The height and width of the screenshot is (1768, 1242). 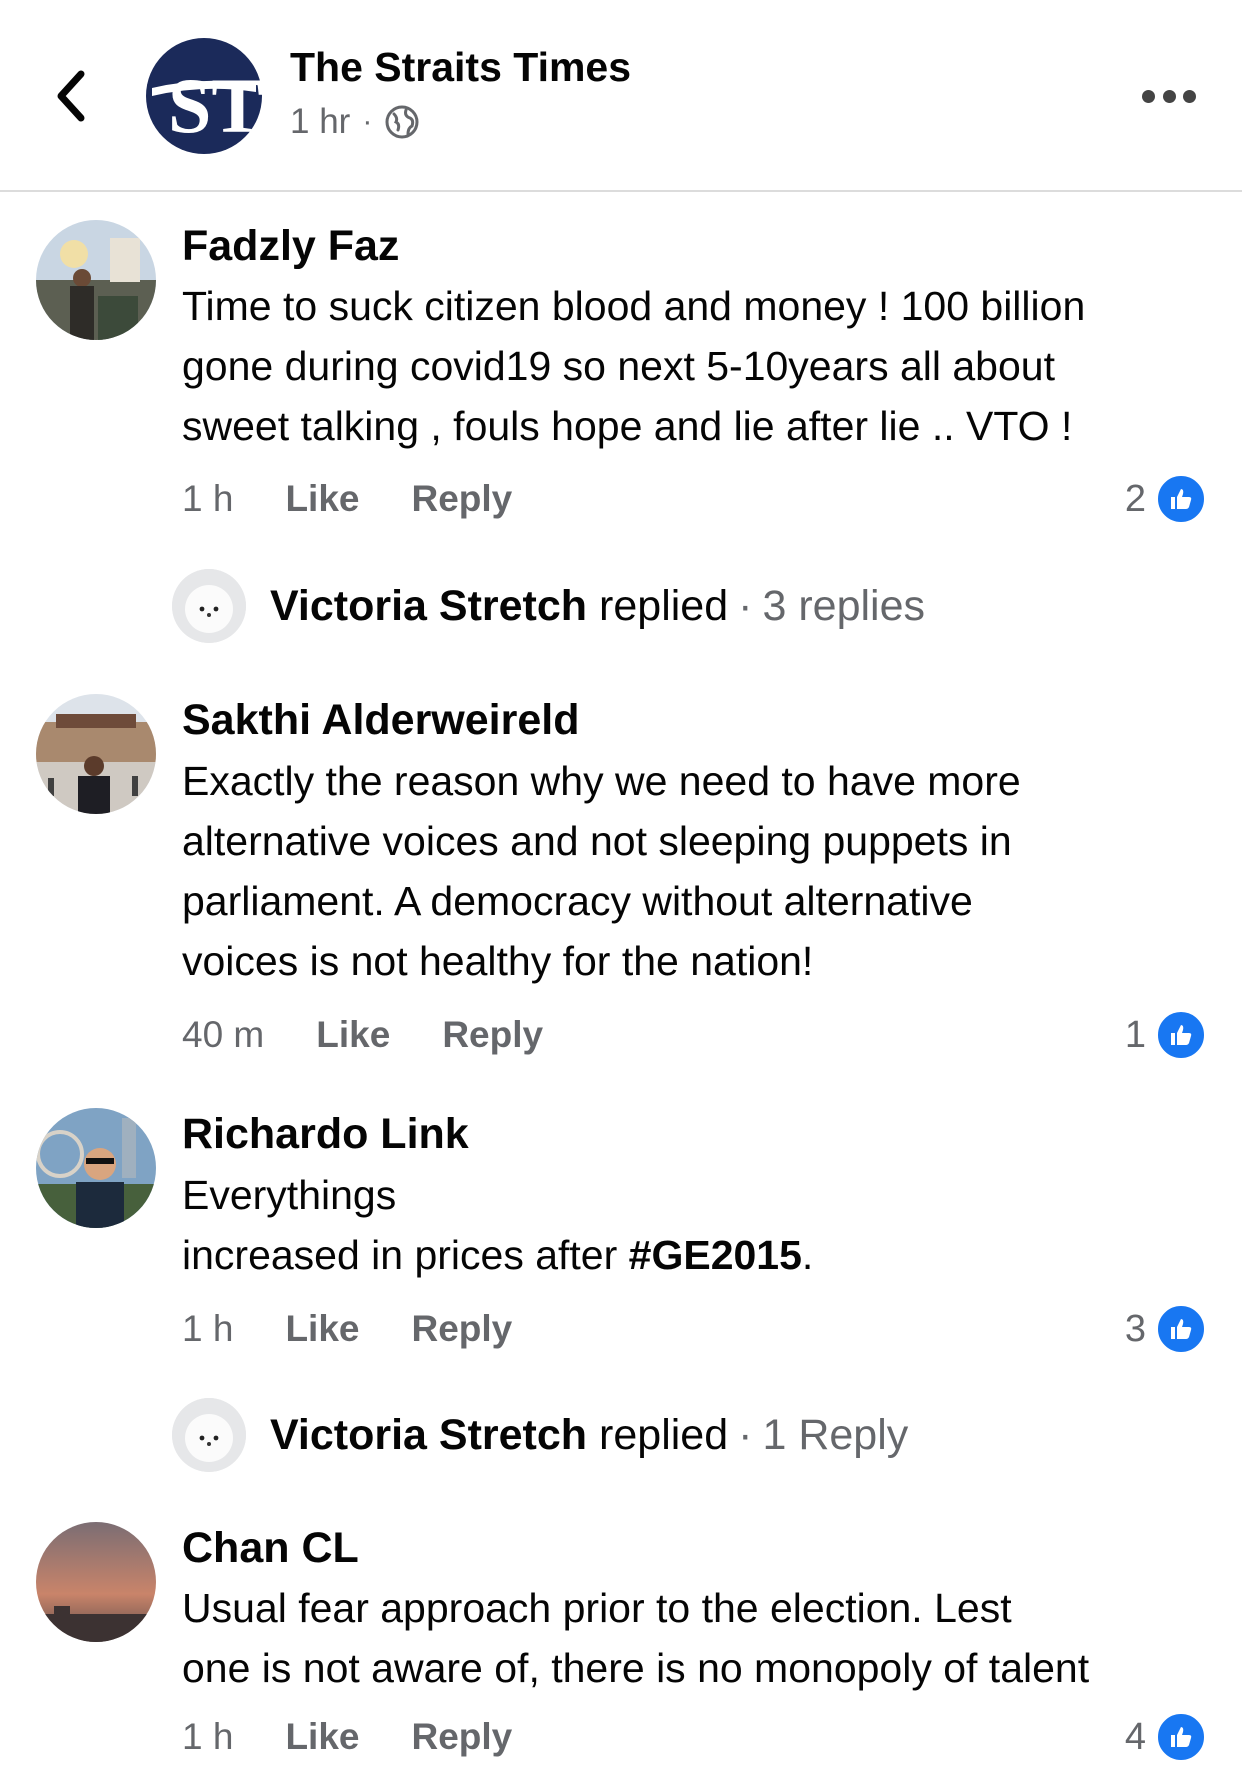 I want to click on comment-text-line: increased in prices after #GE2015., so click(x=697, y=1255).